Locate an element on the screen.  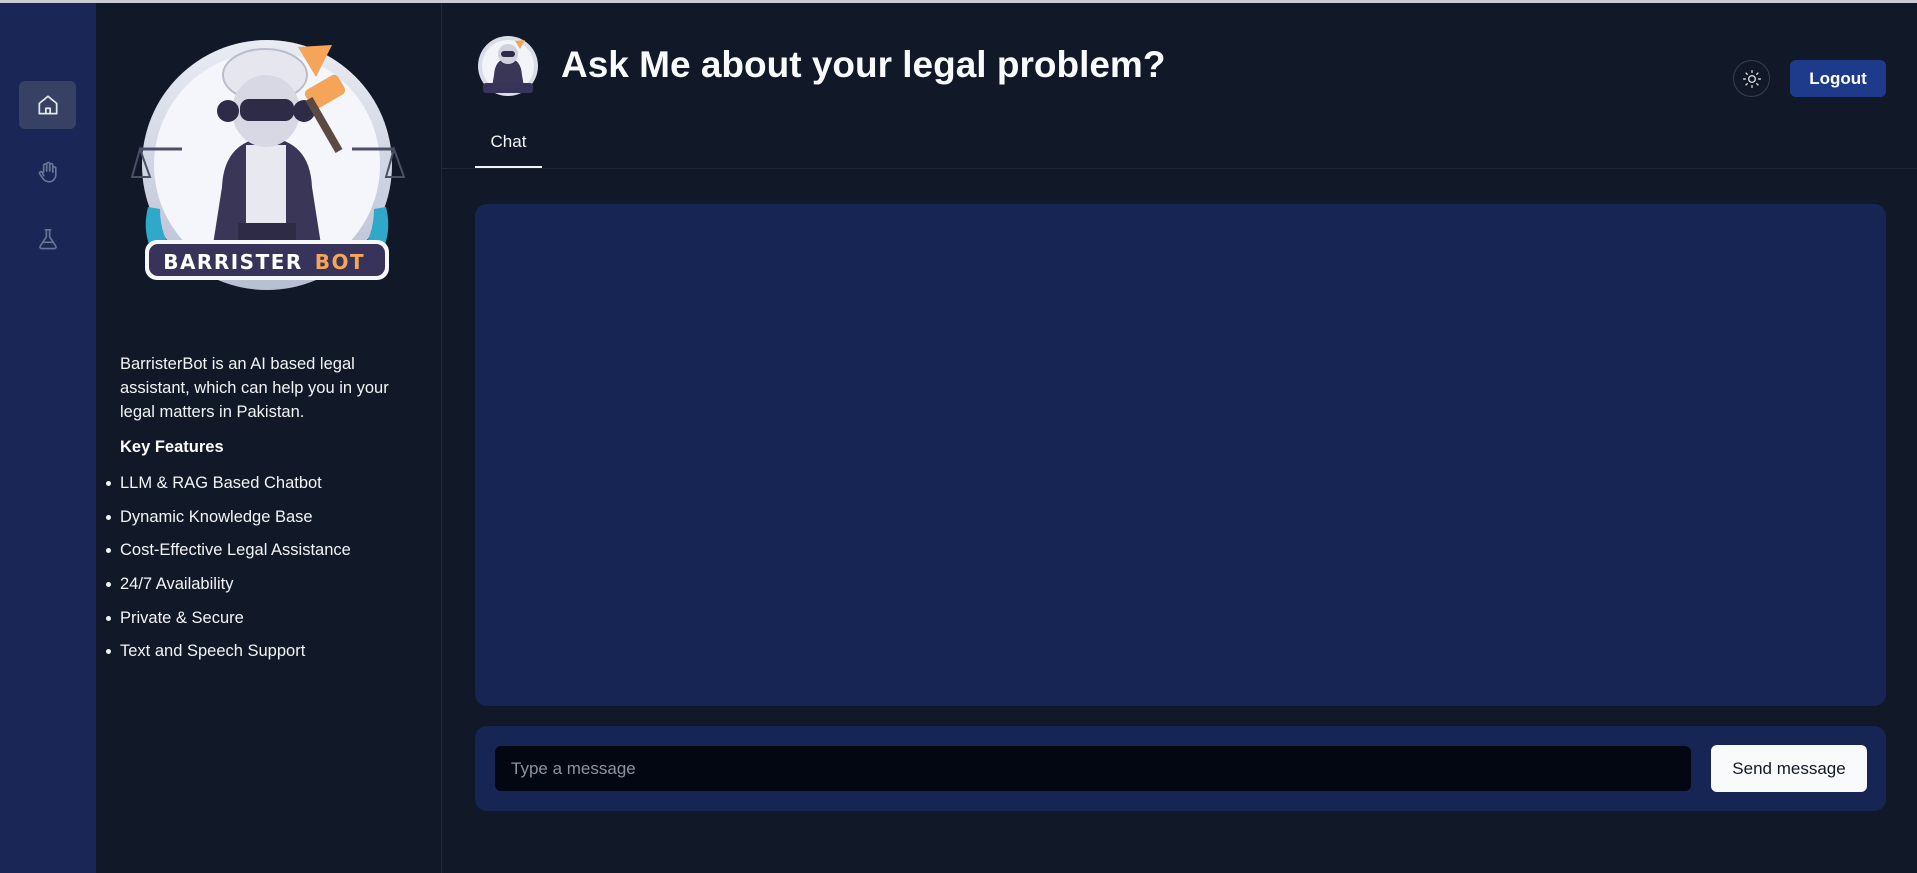
home-icon is located at coordinates (47, 105).